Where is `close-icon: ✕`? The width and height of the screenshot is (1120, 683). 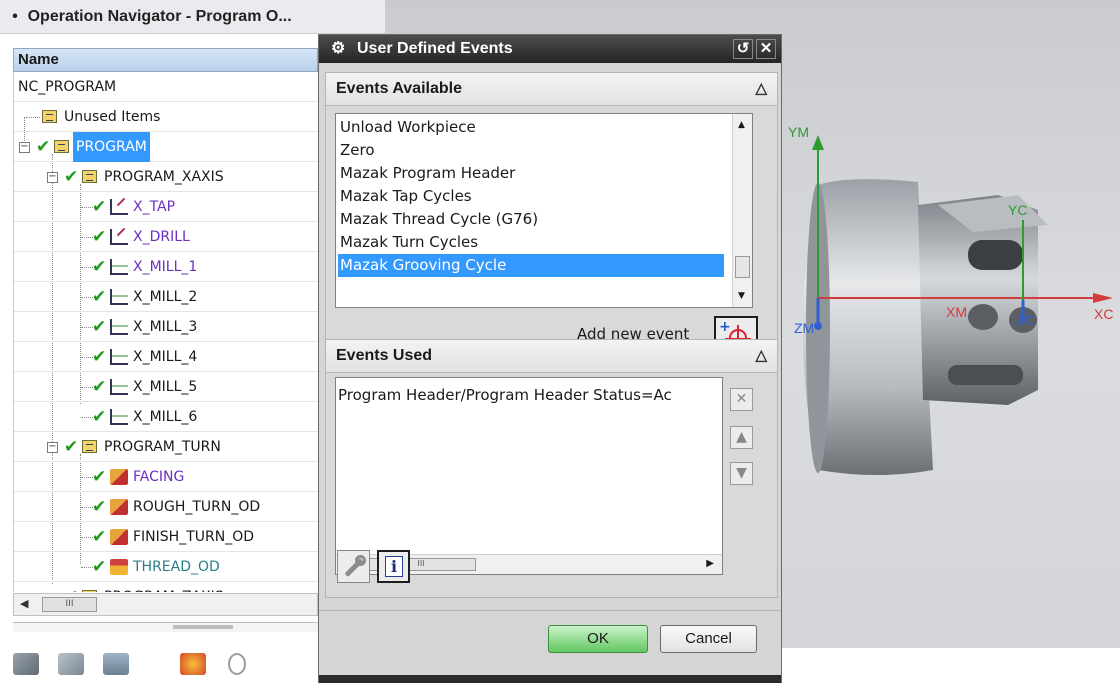
close-icon: ✕ is located at coordinates (766, 49).